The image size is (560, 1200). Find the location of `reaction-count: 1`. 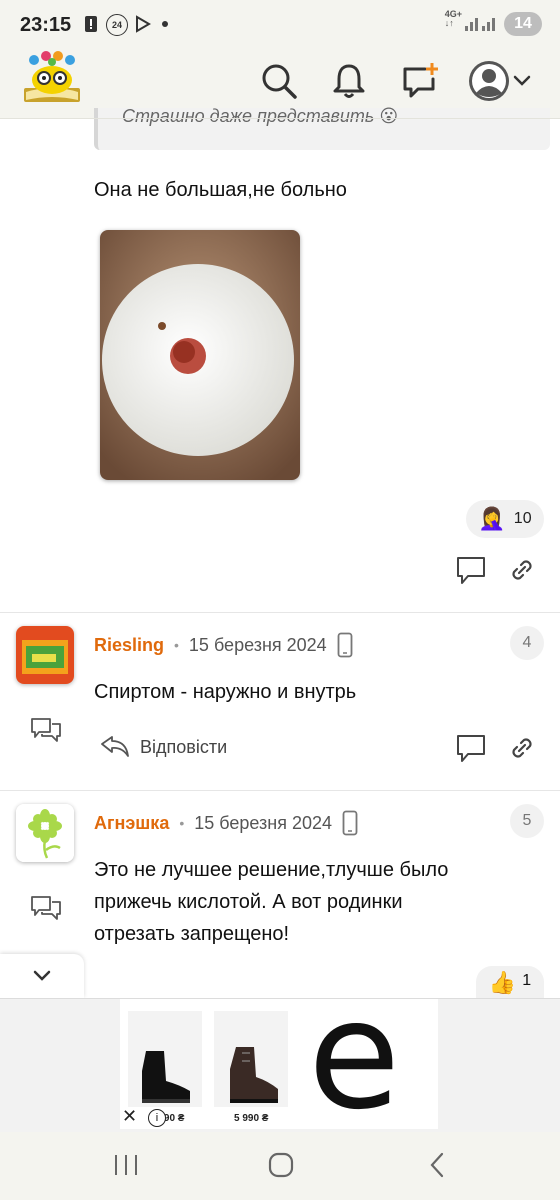

reaction-count: 1 is located at coordinates (527, 980).